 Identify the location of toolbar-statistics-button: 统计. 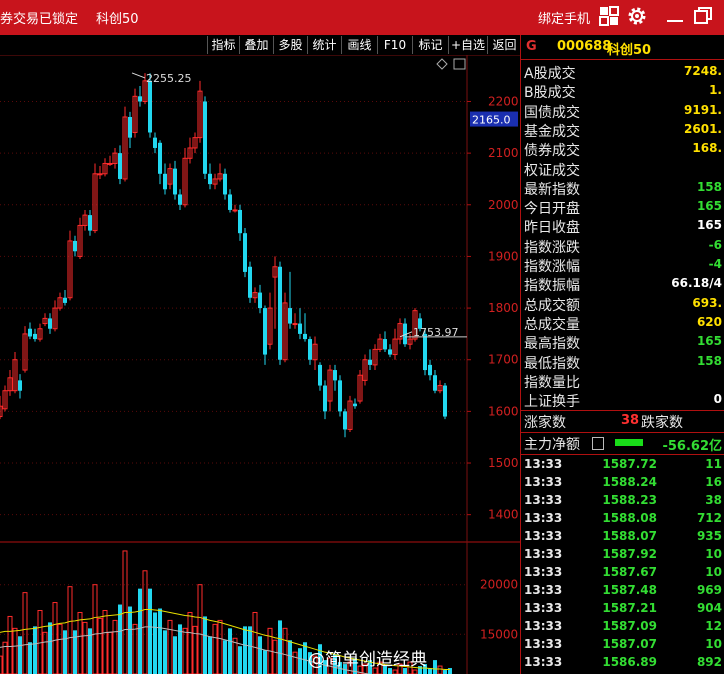
(324, 45).